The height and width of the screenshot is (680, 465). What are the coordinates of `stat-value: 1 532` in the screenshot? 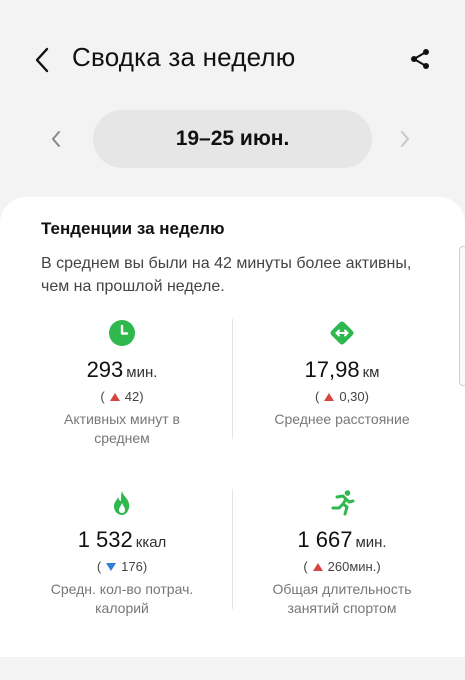 It's located at (105, 539).